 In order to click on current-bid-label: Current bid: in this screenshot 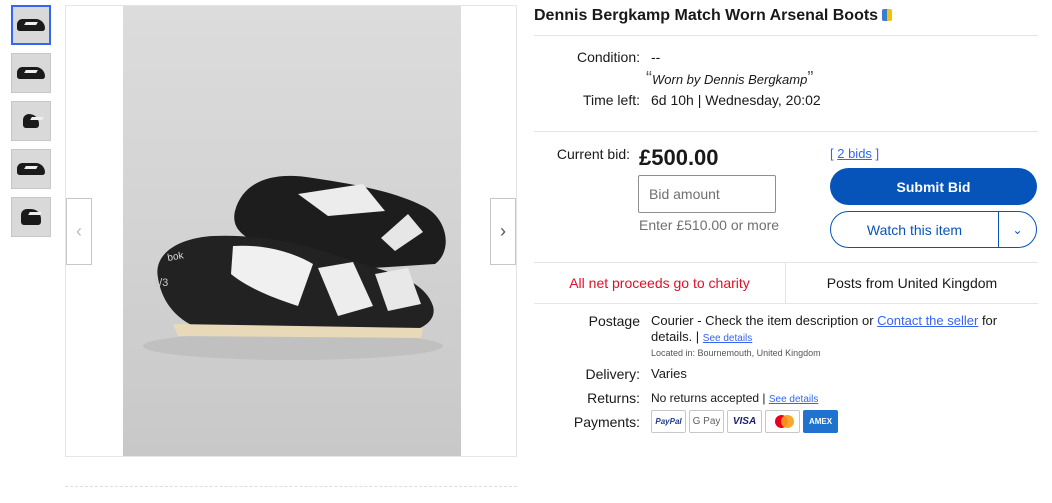, I will do `click(593, 154)`.